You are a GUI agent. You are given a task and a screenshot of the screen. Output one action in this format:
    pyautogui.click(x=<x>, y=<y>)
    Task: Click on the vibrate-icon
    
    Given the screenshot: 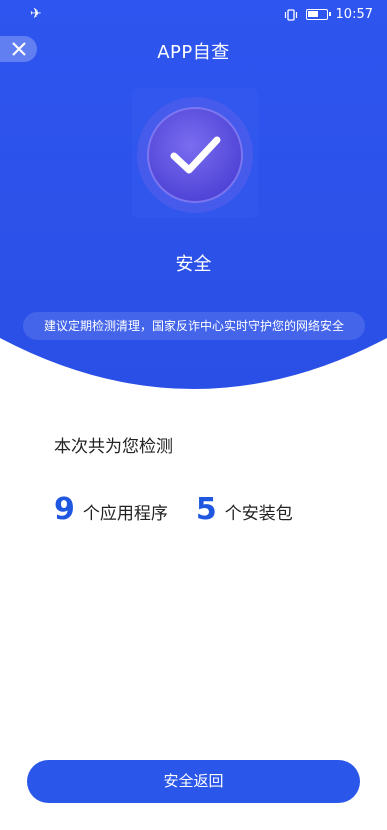 What is the action you would take?
    pyautogui.click(x=290, y=14)
    